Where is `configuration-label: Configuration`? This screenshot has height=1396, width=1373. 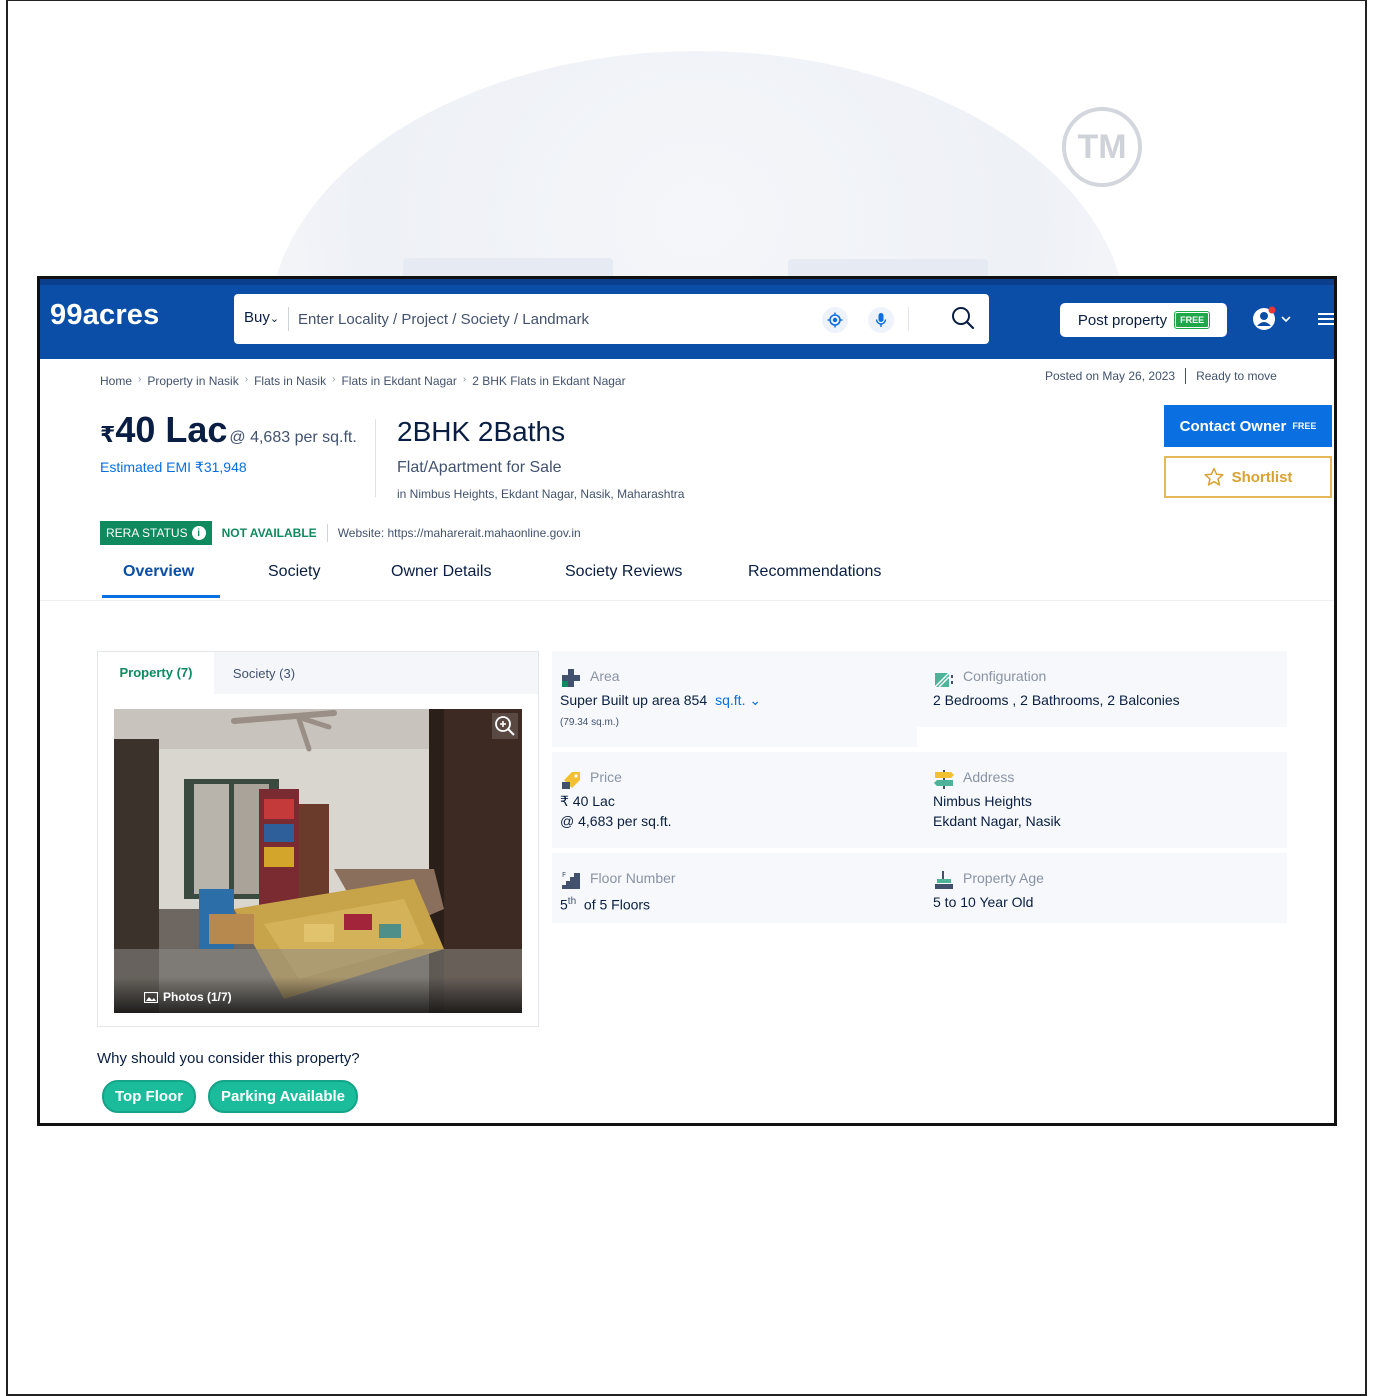
configuration-label: Configuration is located at coordinates (1005, 676).